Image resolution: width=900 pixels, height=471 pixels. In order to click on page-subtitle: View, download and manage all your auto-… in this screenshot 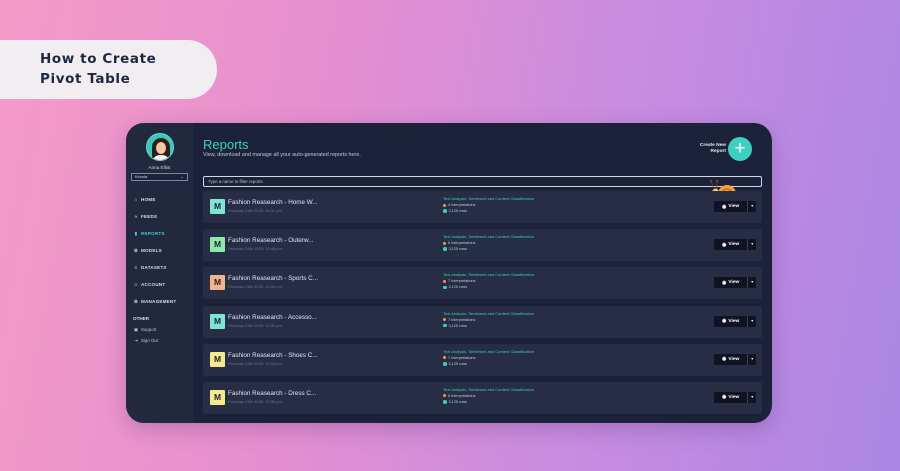, I will do `click(282, 155)`.